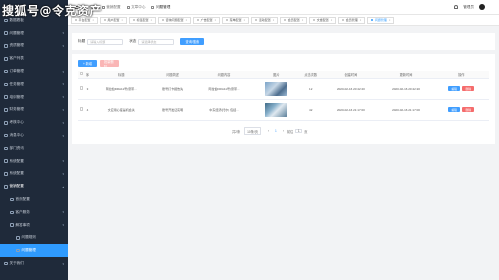 This screenshot has width=499, height=280. Describe the element at coordinates (311, 75) in the screenshot. I see `column-header: 点击次数` at that location.